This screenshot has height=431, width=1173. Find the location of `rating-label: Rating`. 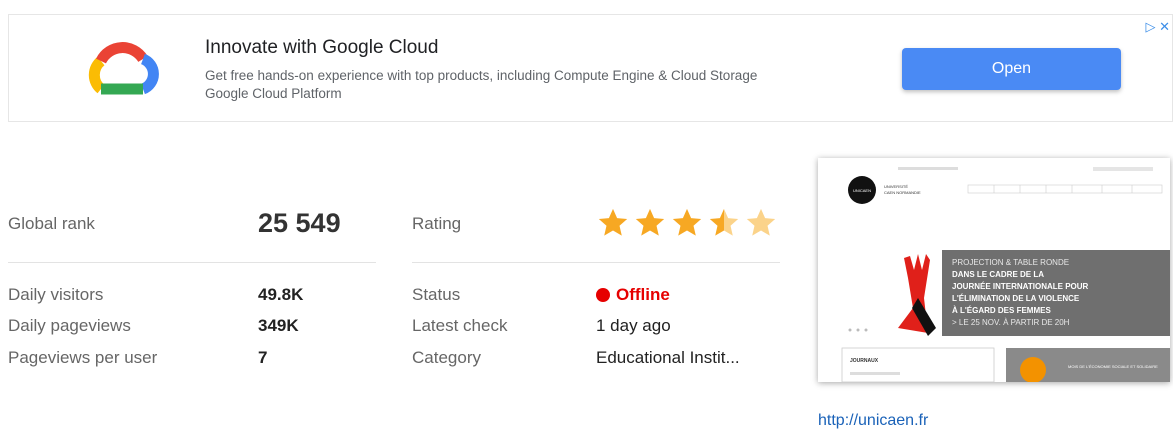

rating-label: Rating is located at coordinates (437, 223).